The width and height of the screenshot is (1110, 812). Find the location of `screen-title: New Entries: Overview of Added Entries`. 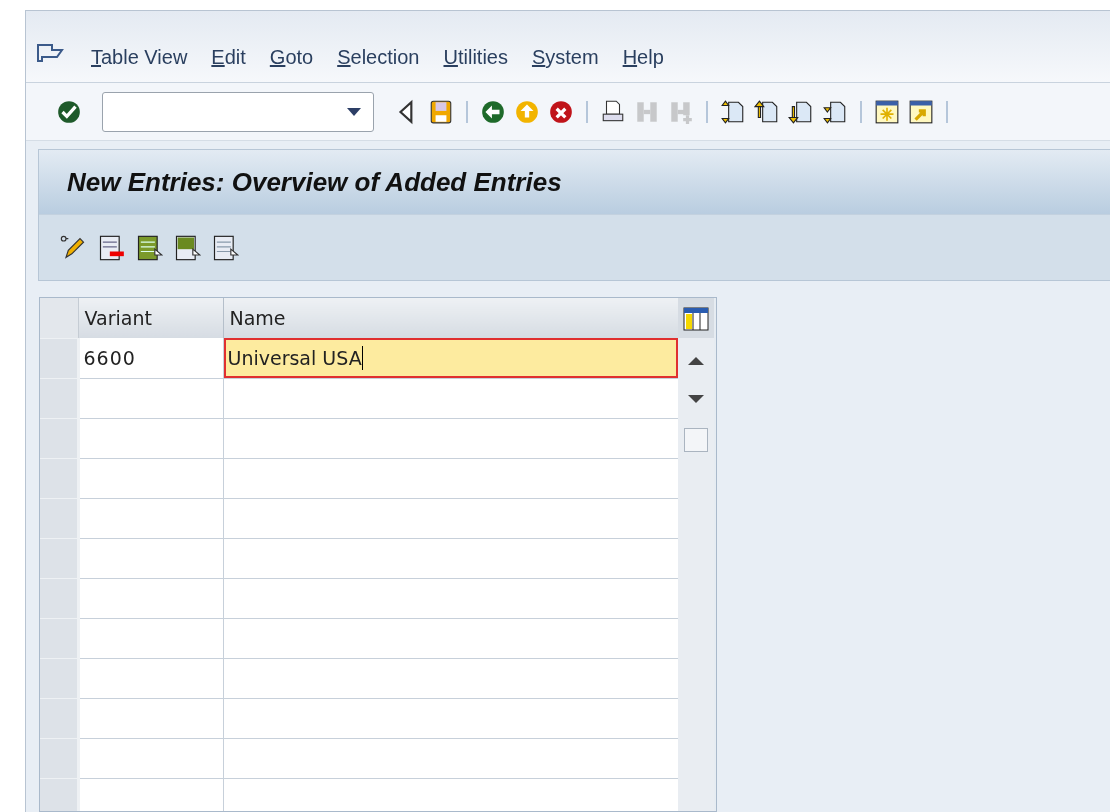

screen-title: New Entries: Overview of Added Entries is located at coordinates (314, 182).